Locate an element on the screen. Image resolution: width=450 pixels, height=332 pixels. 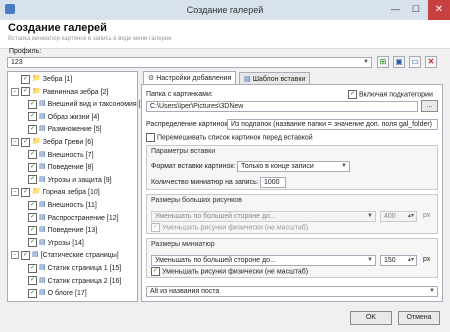
tree-item: ✓ ▤ Внешний вид и таксономия [3] is located at coordinates (87, 104).